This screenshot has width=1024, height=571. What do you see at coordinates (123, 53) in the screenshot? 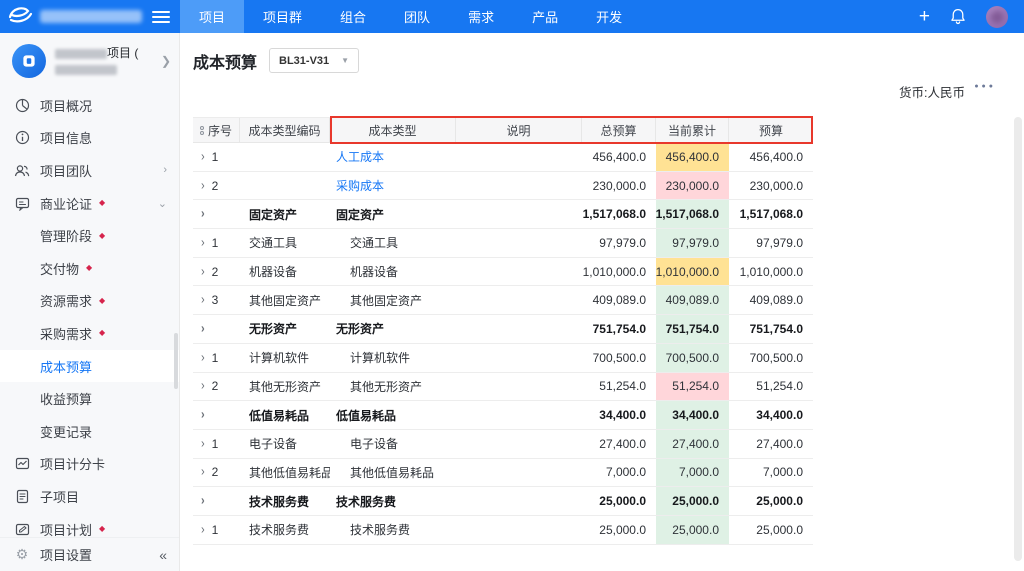
I see `project-name-suffix: 项目 (` at bounding box center [123, 53].